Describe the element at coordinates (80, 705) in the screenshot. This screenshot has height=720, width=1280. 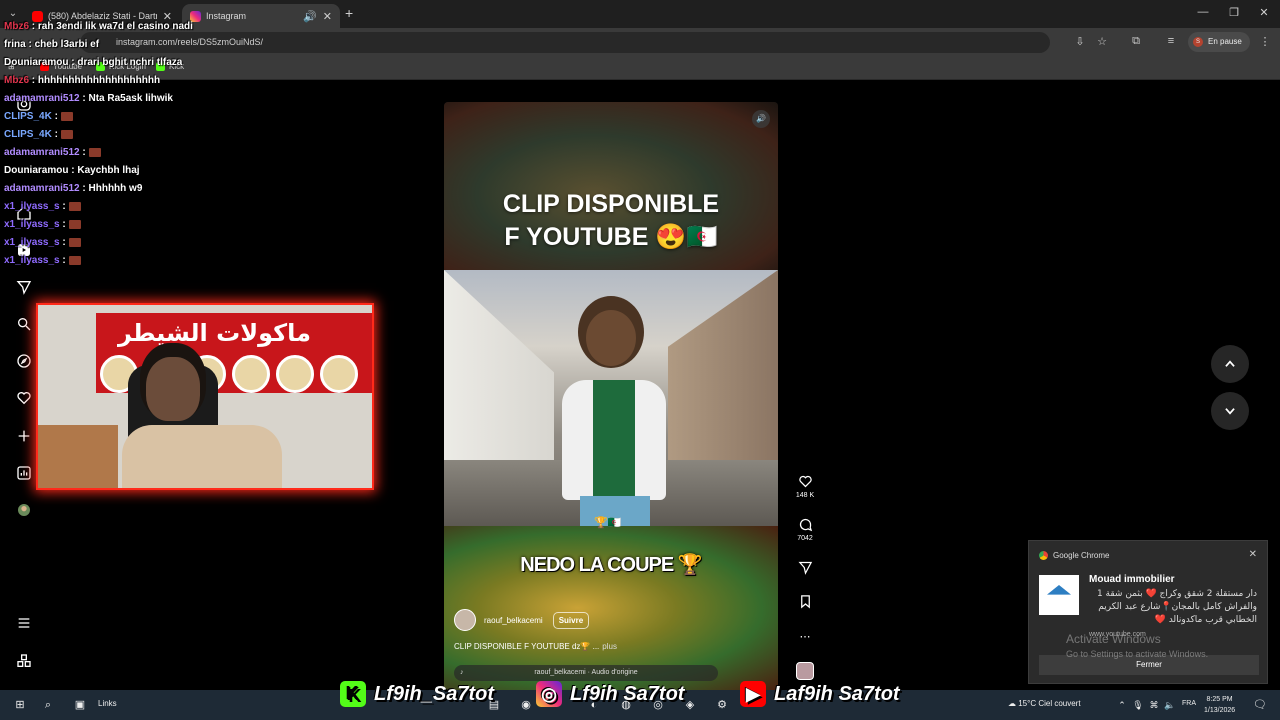
I see `task-view-icon: ▣` at that location.